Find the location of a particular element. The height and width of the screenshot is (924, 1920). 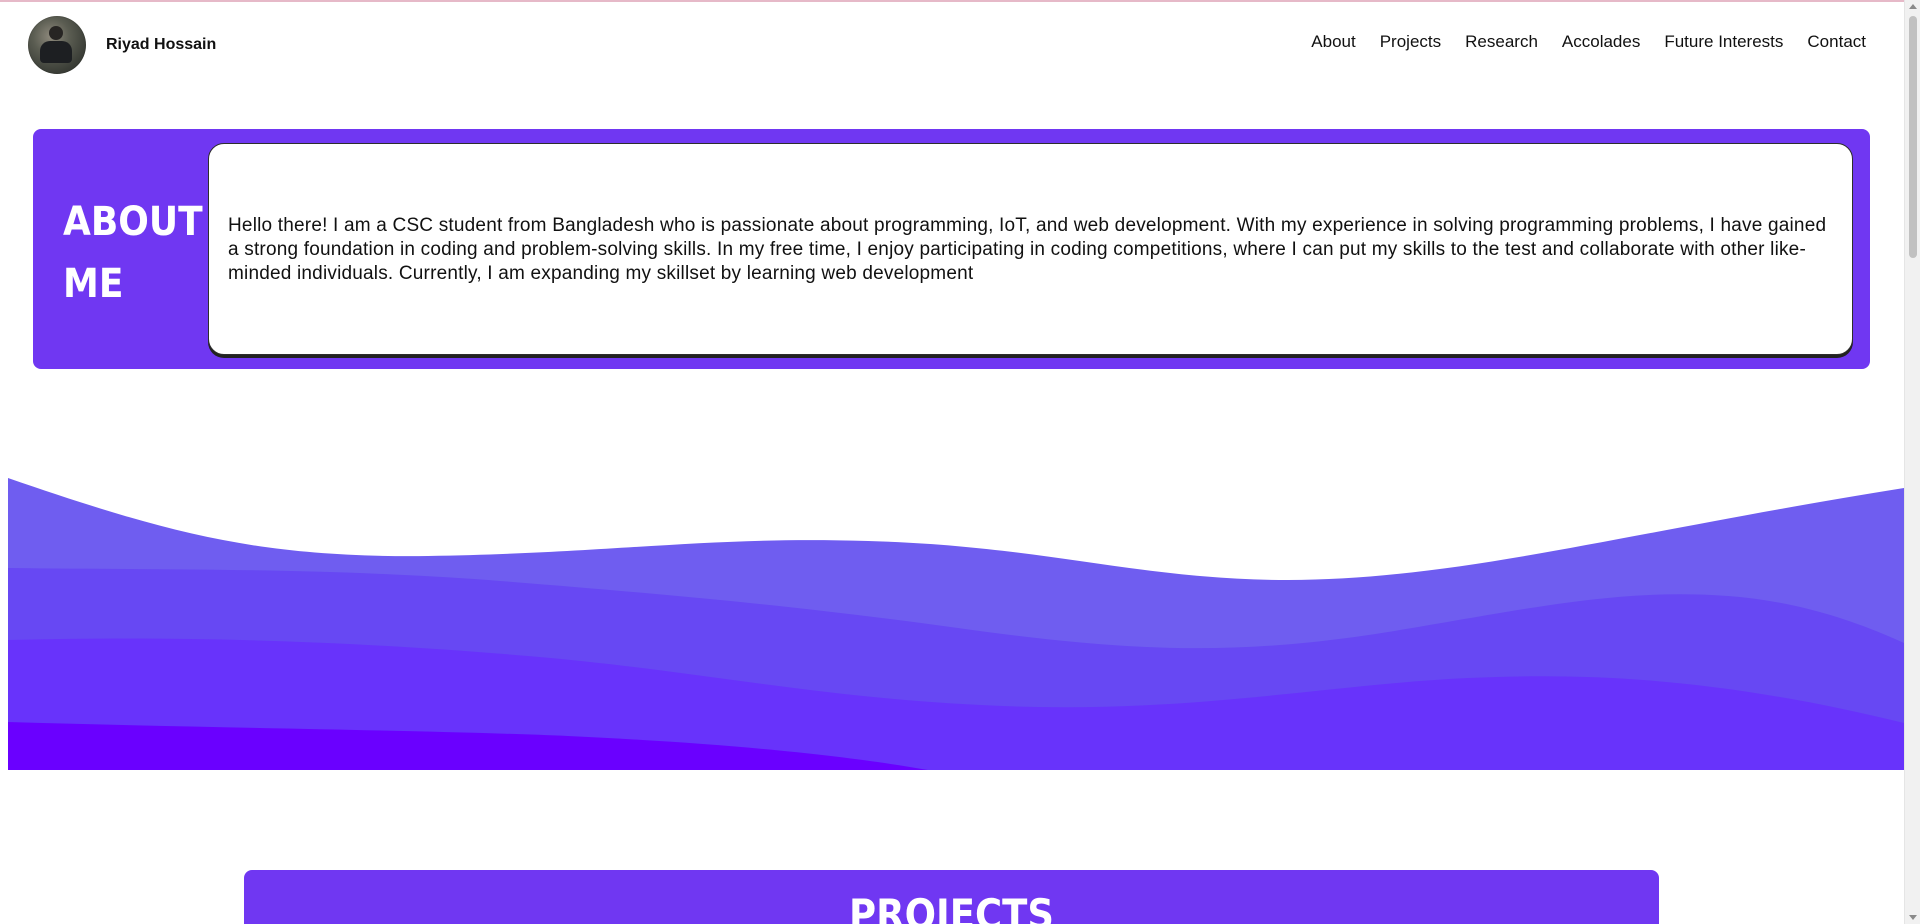

brand-name: Riyad Hossain is located at coordinates (161, 44).